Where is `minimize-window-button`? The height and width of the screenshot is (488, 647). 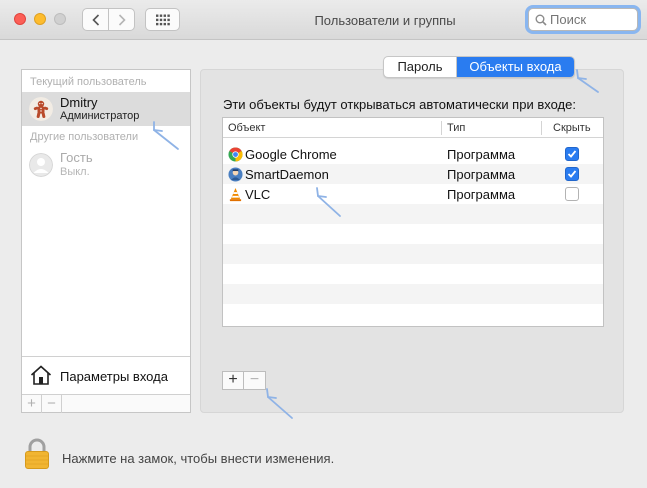 minimize-window-button is located at coordinates (40, 19).